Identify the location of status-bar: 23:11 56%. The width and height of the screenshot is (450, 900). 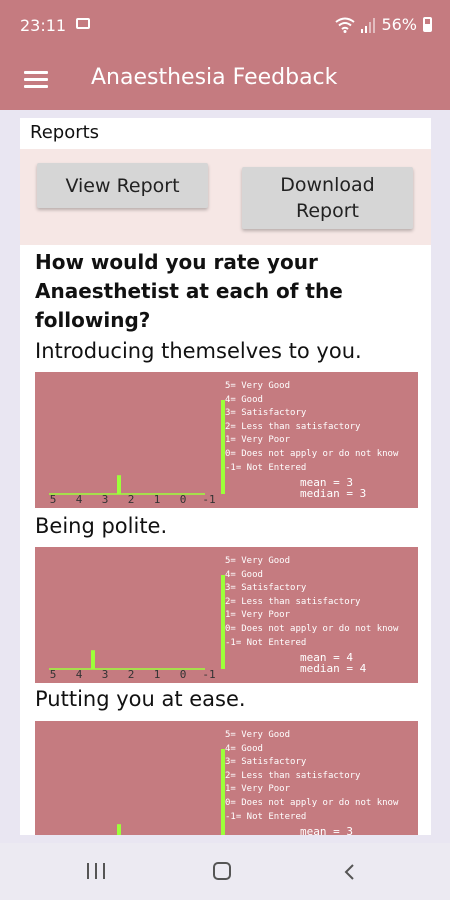
(225, 26).